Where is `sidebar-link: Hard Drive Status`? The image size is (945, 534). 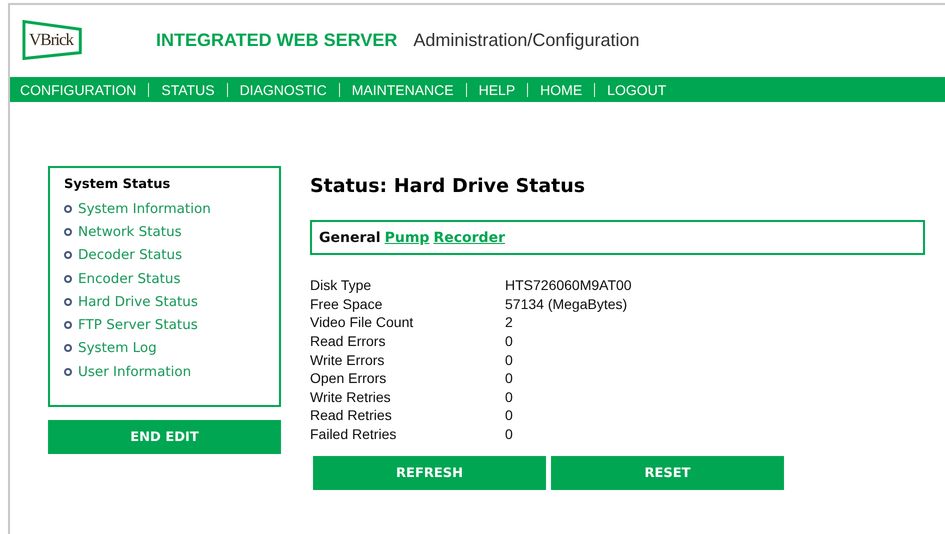
sidebar-link: Hard Drive Status is located at coordinates (138, 302).